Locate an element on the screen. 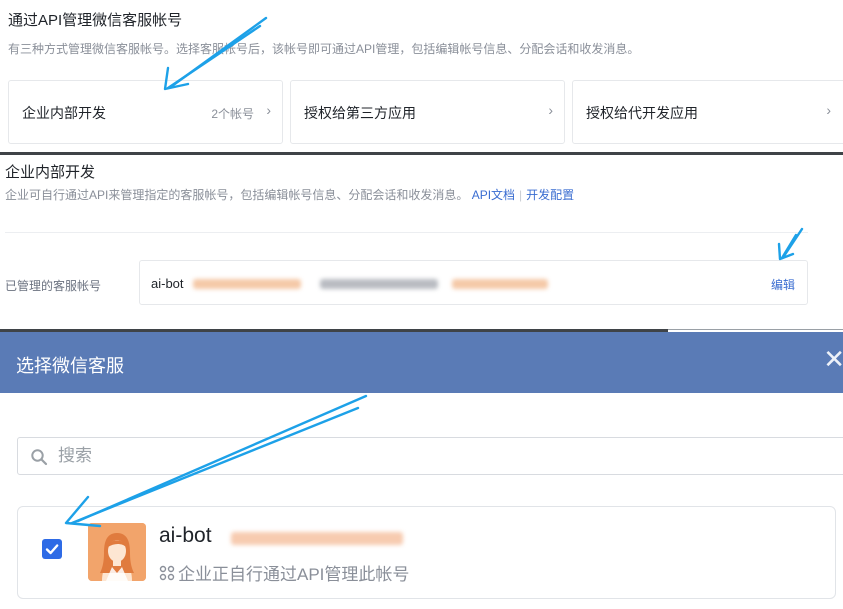 The width and height of the screenshot is (843, 609). account-subtitle: 企业正自行通过API管理此帐号 is located at coordinates (284, 572).